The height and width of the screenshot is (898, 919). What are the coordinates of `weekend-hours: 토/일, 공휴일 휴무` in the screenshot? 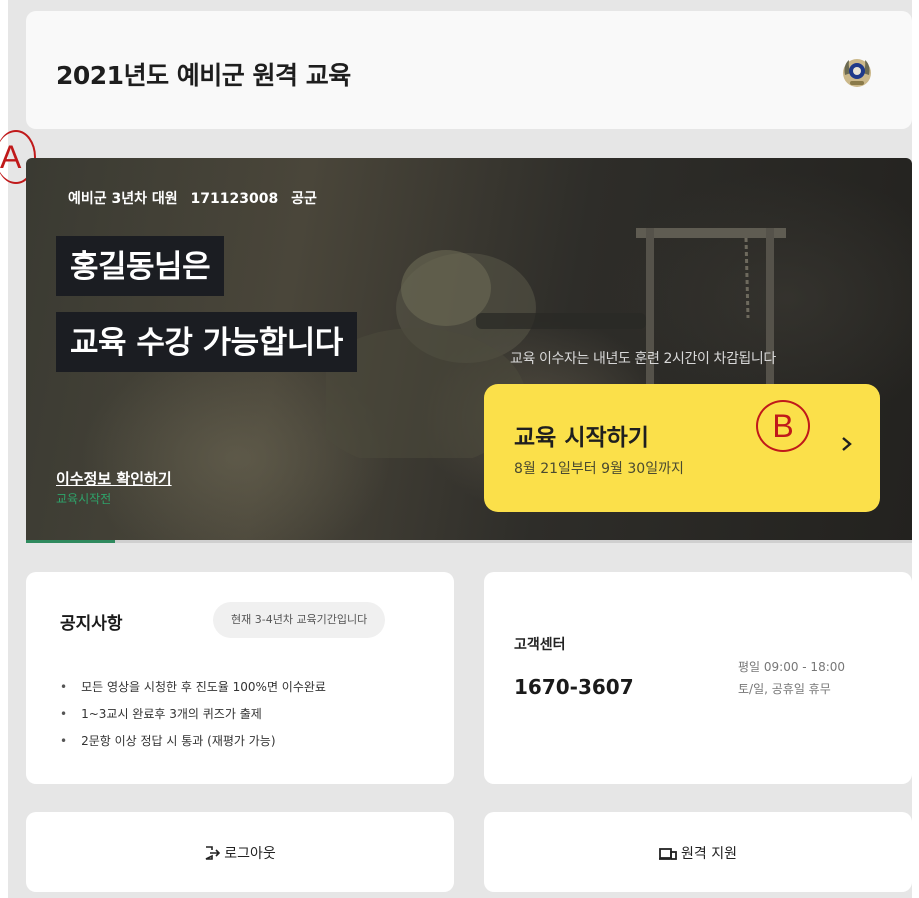 It's located at (784, 689).